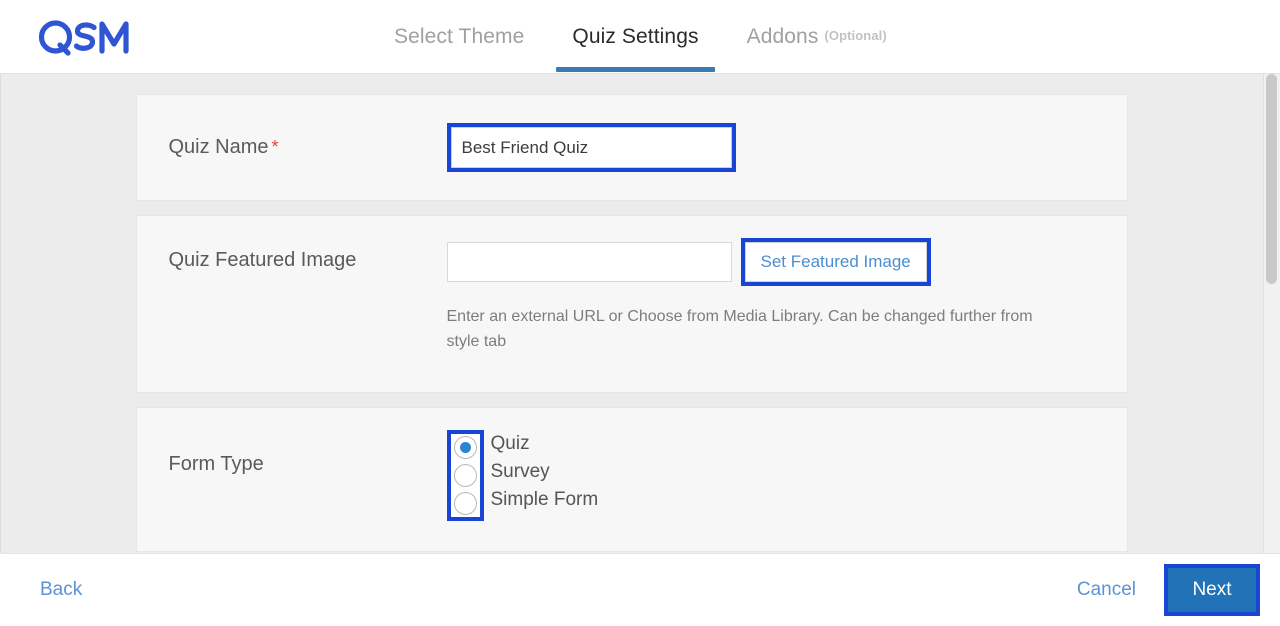  I want to click on radio-simple-form, so click(465, 503).